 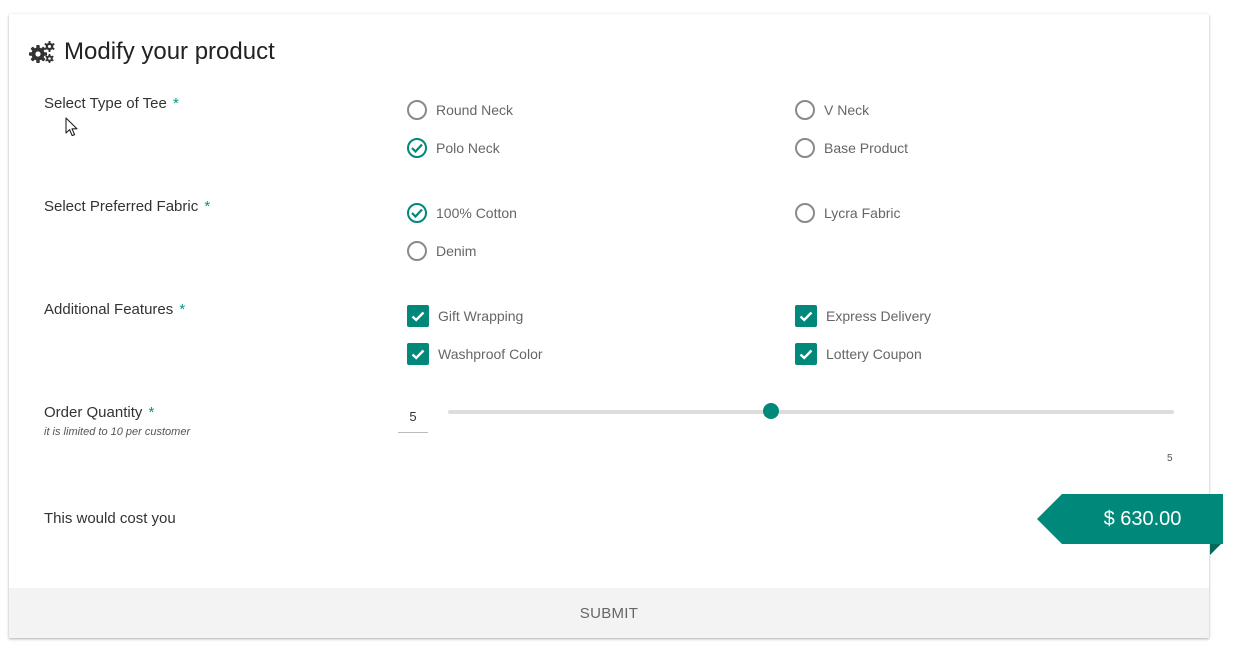 I want to click on radio-cotton: 100% Cotton, so click(x=462, y=213).